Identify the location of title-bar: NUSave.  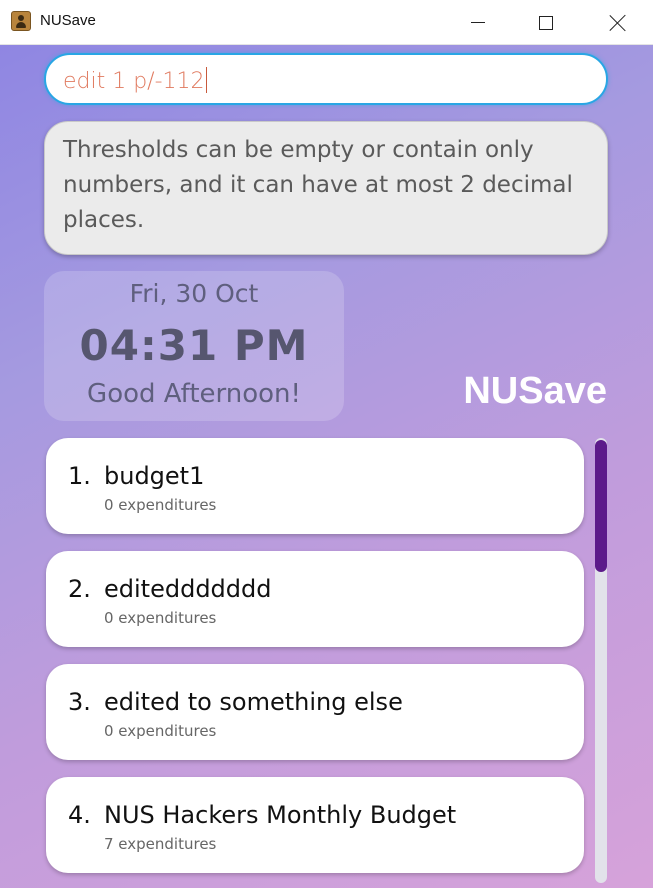
(326, 22).